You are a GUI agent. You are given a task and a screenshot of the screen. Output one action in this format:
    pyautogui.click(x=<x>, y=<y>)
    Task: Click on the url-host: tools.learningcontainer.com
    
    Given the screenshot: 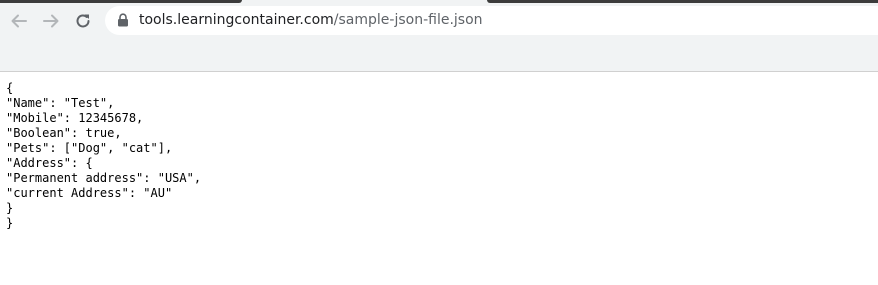 What is the action you would take?
    pyautogui.click(x=236, y=20)
    